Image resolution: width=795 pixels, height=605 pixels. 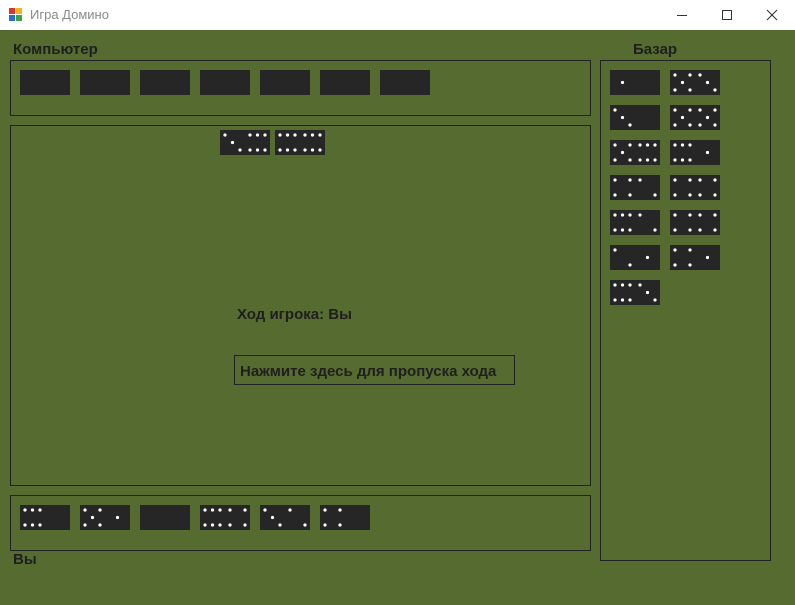 I want to click on player-label: Вы, so click(x=25, y=559).